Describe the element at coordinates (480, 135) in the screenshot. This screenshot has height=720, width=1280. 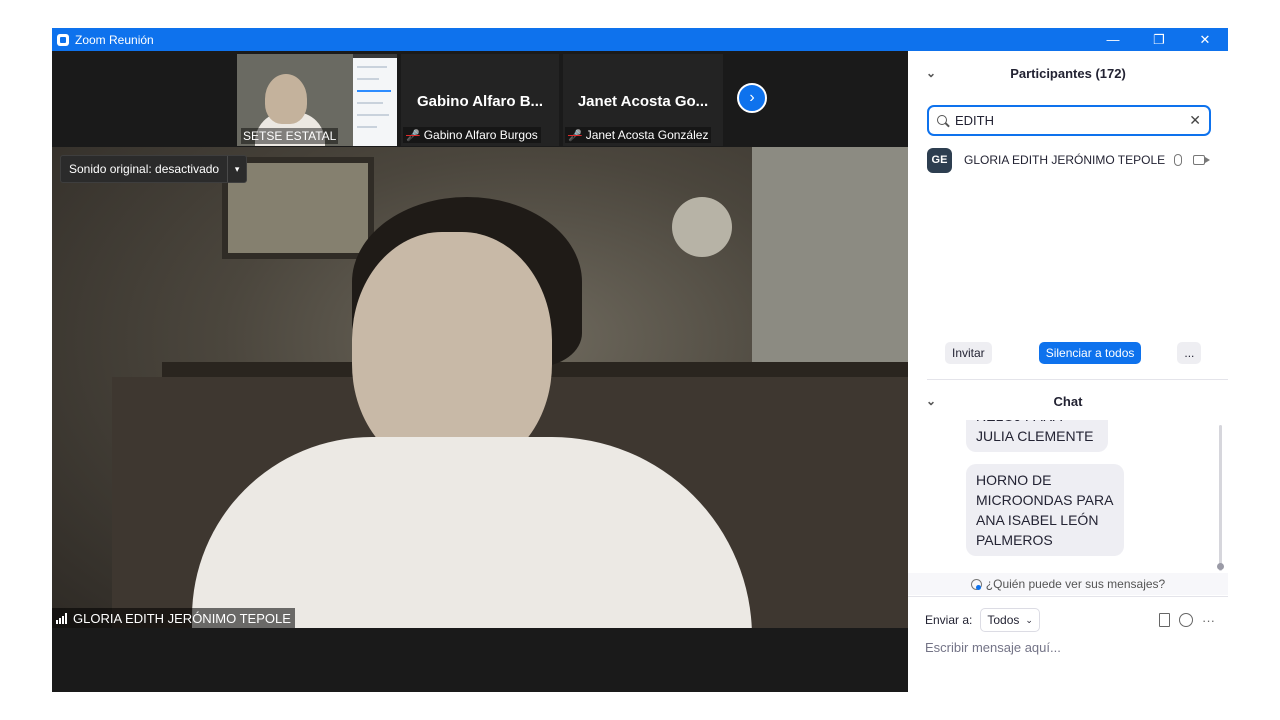
I see `tile-label-text: Gabino Alfaro Burgos` at that location.